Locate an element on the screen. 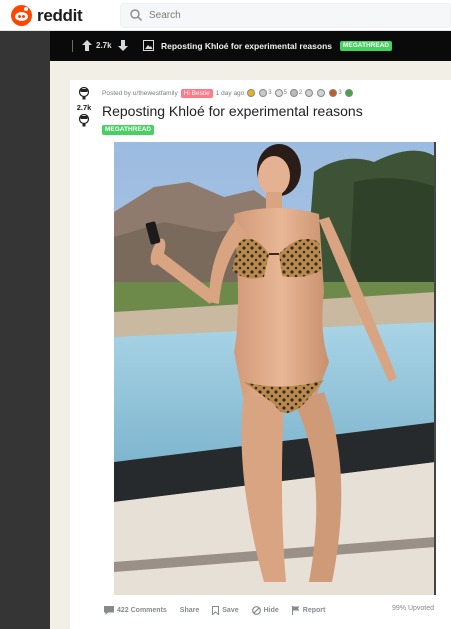  top-navigation-bar: reddit is located at coordinates (225, 15).